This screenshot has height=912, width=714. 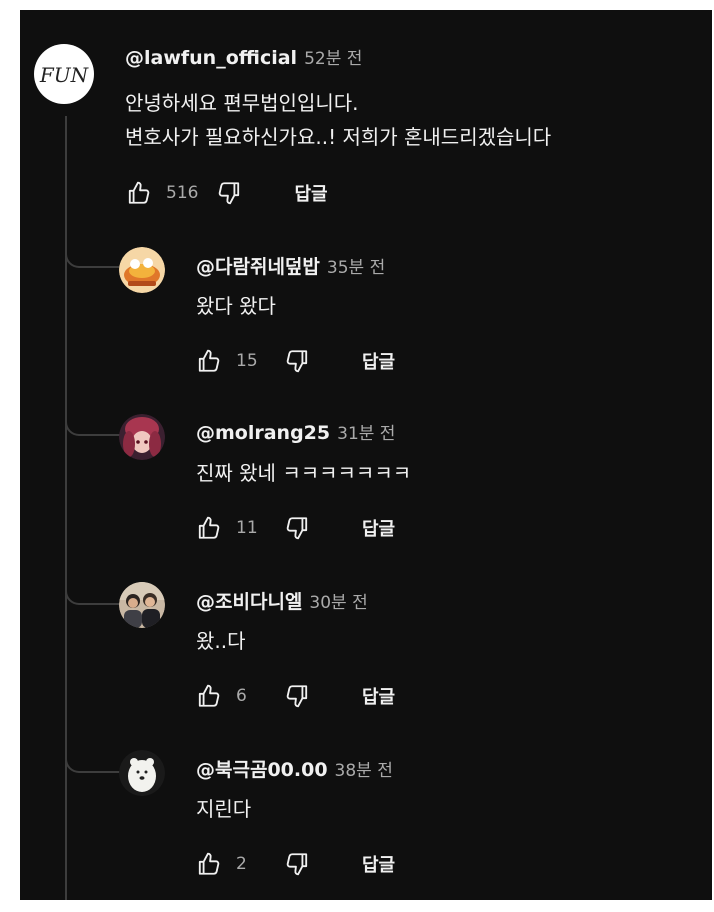 I want to click on reply-timestamp: 31분 전, so click(x=366, y=431).